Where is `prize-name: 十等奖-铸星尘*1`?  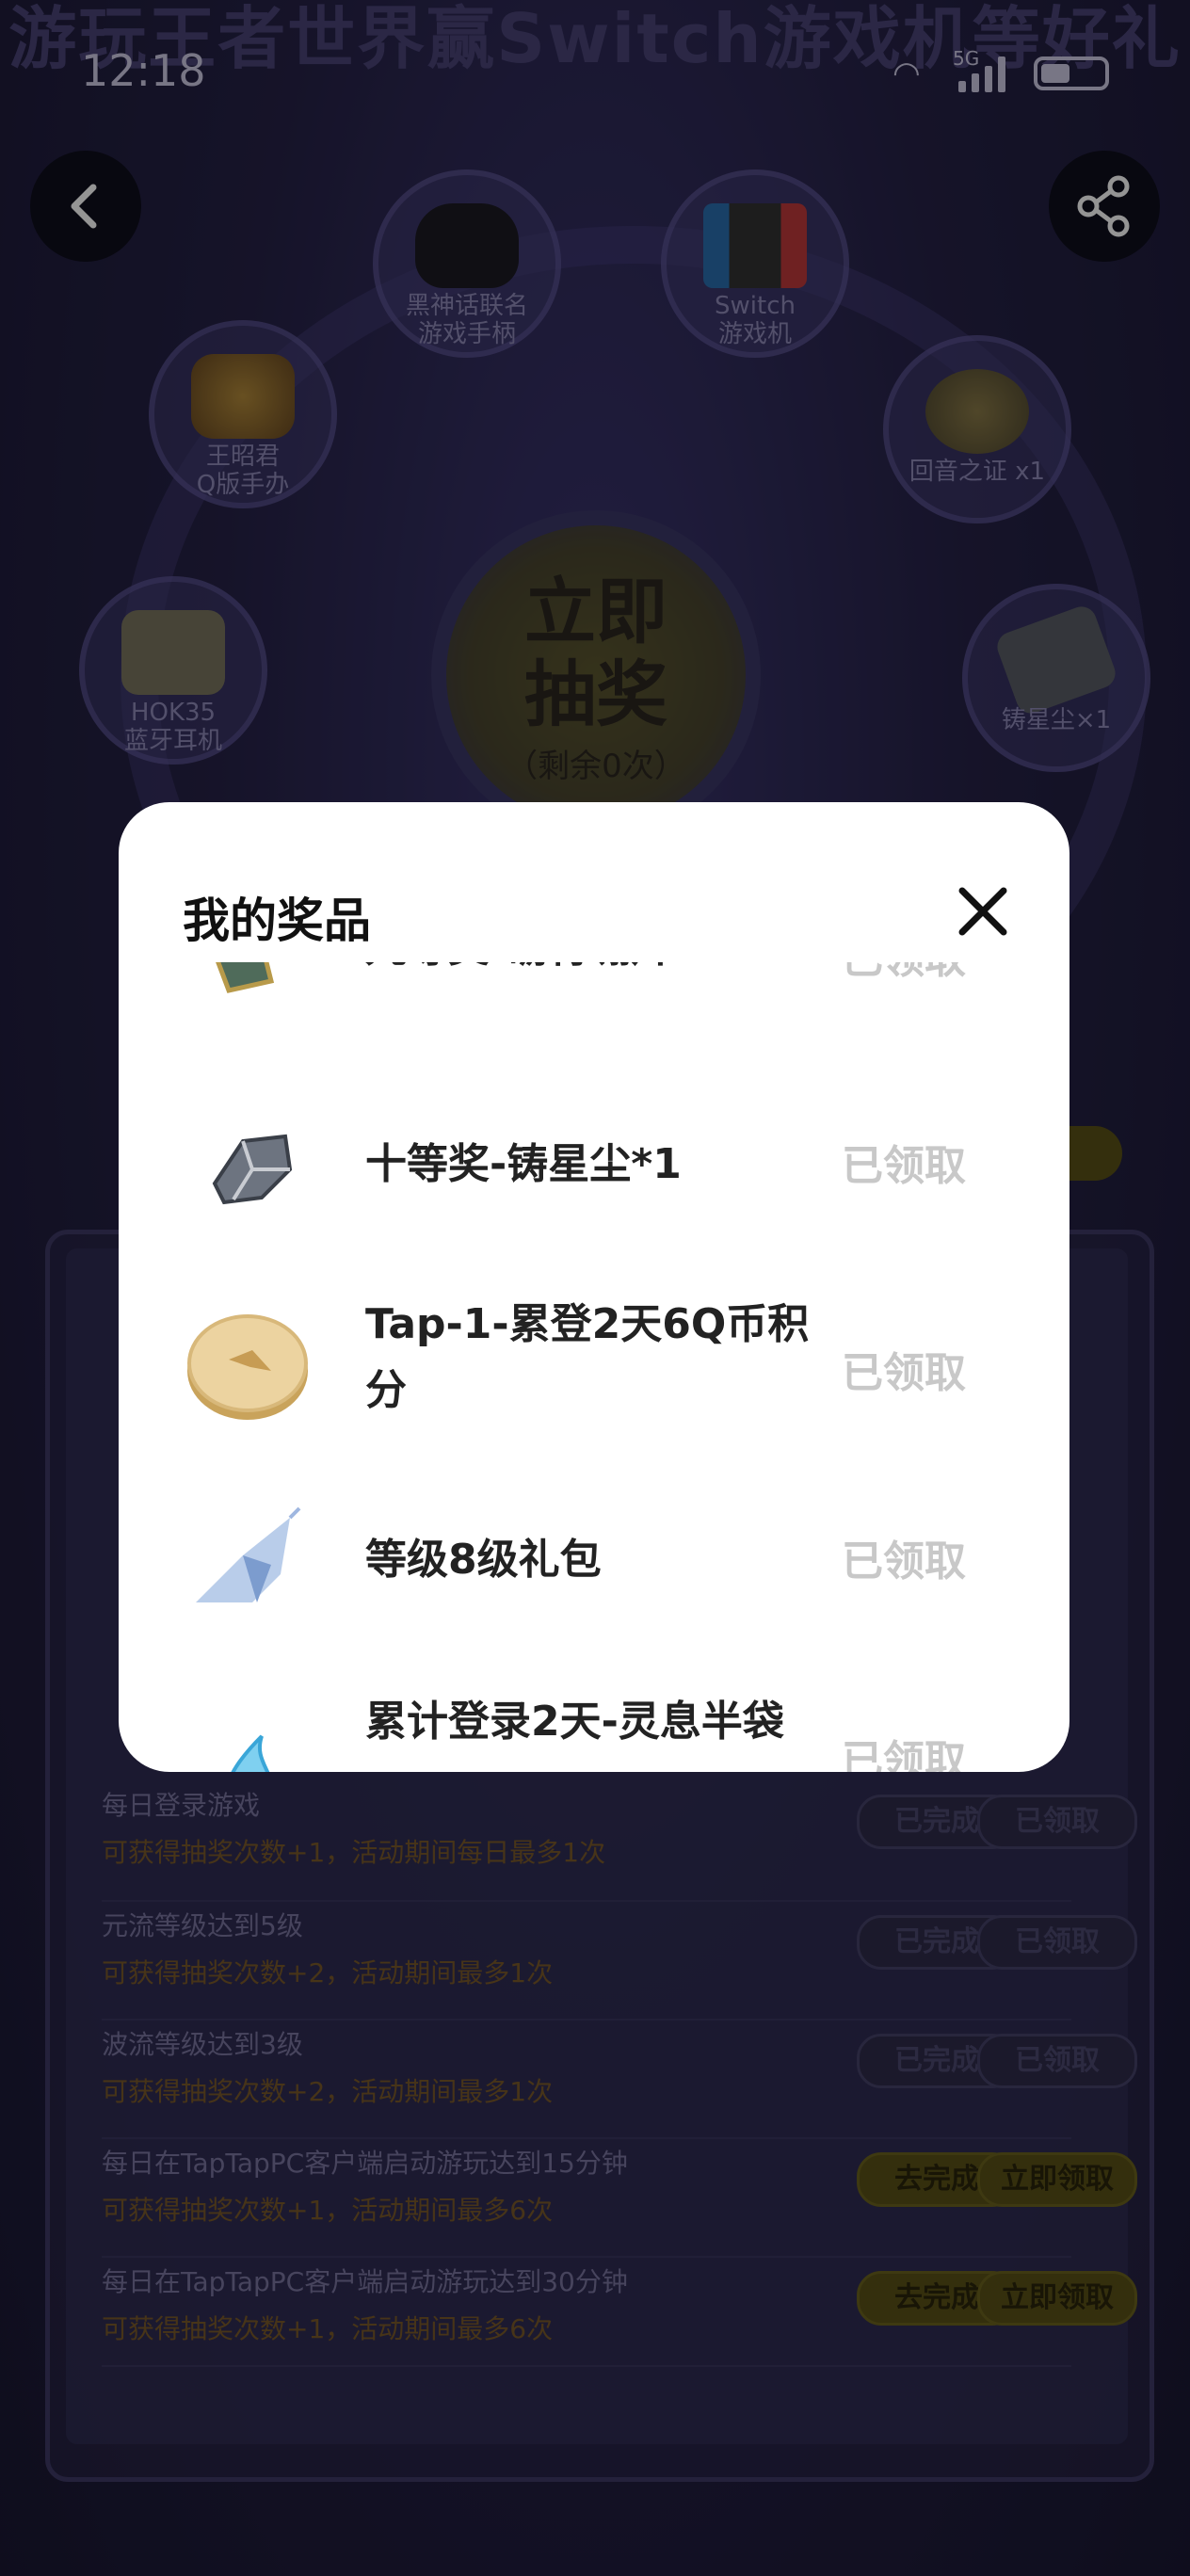
prize-name: 十等奖-铸星尘*1 is located at coordinates (523, 1164).